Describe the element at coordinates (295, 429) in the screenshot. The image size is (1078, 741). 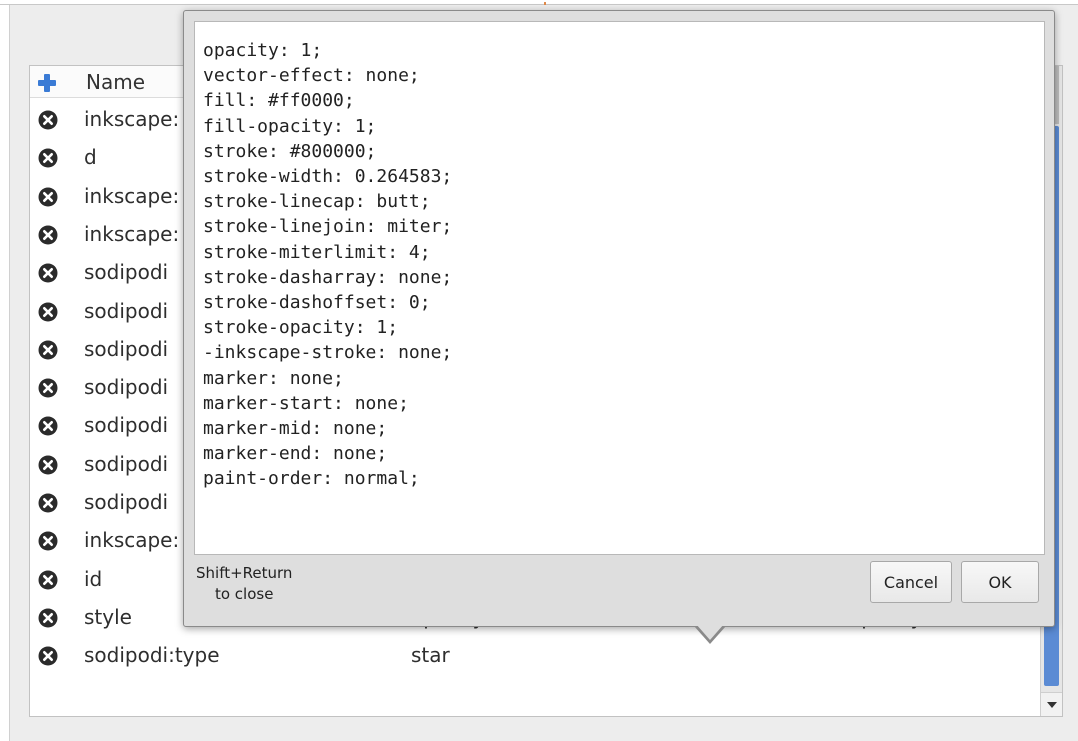
I see `editor-line: marker-mid: none;` at that location.